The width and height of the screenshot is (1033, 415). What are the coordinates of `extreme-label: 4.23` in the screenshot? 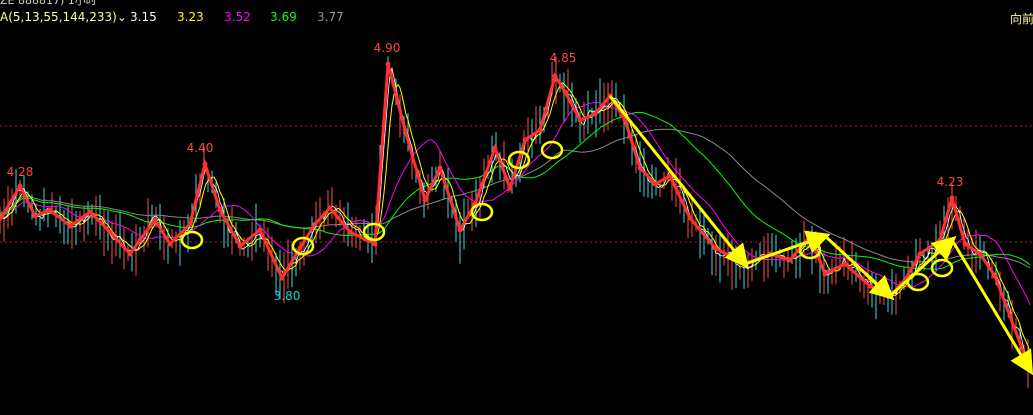 It's located at (950, 182).